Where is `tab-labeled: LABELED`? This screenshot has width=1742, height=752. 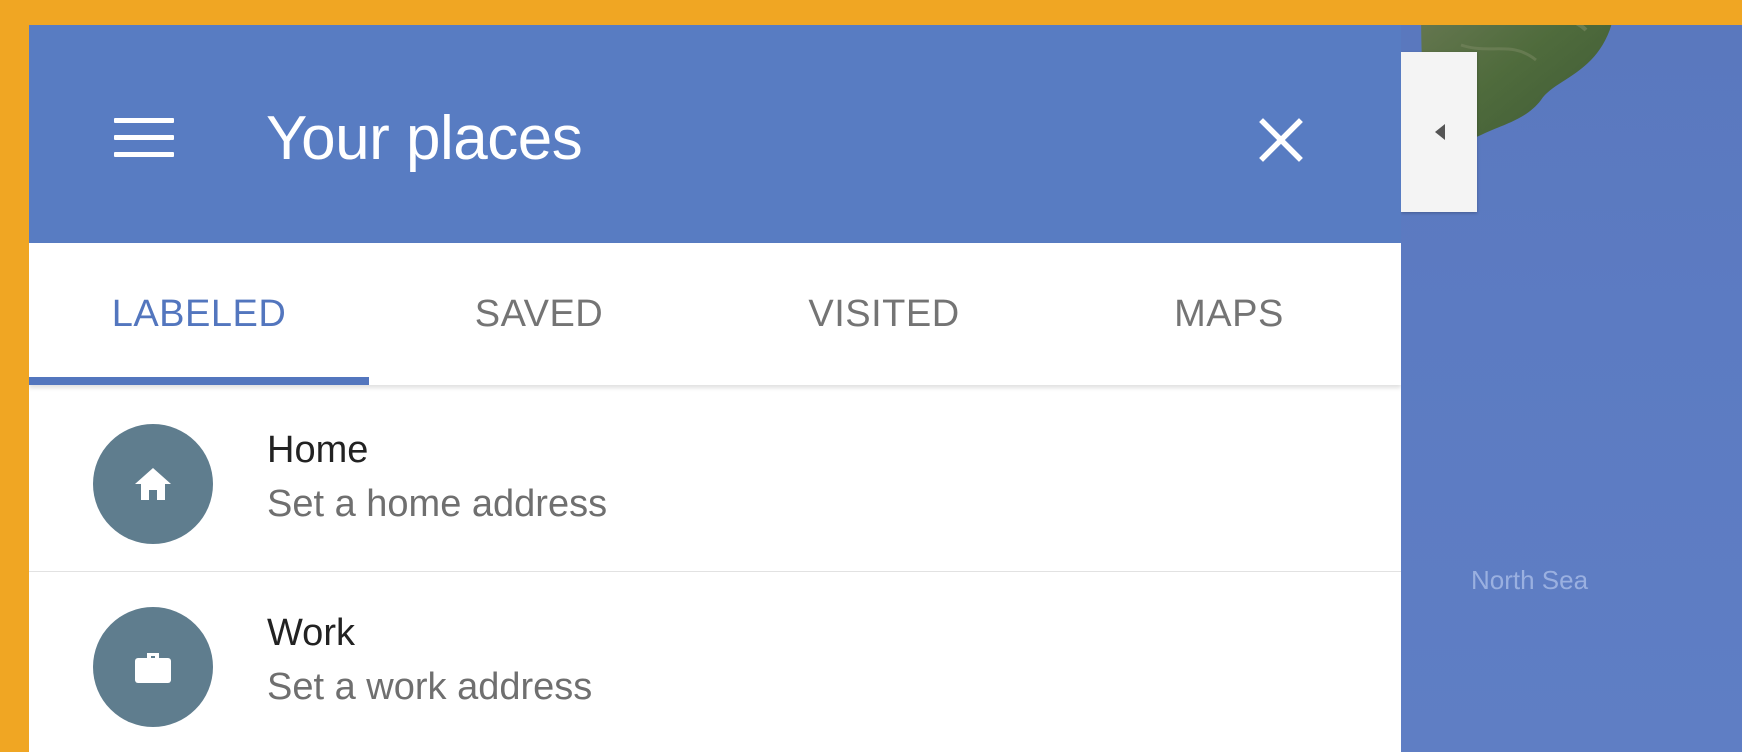
tab-labeled: LABELED is located at coordinates (199, 314).